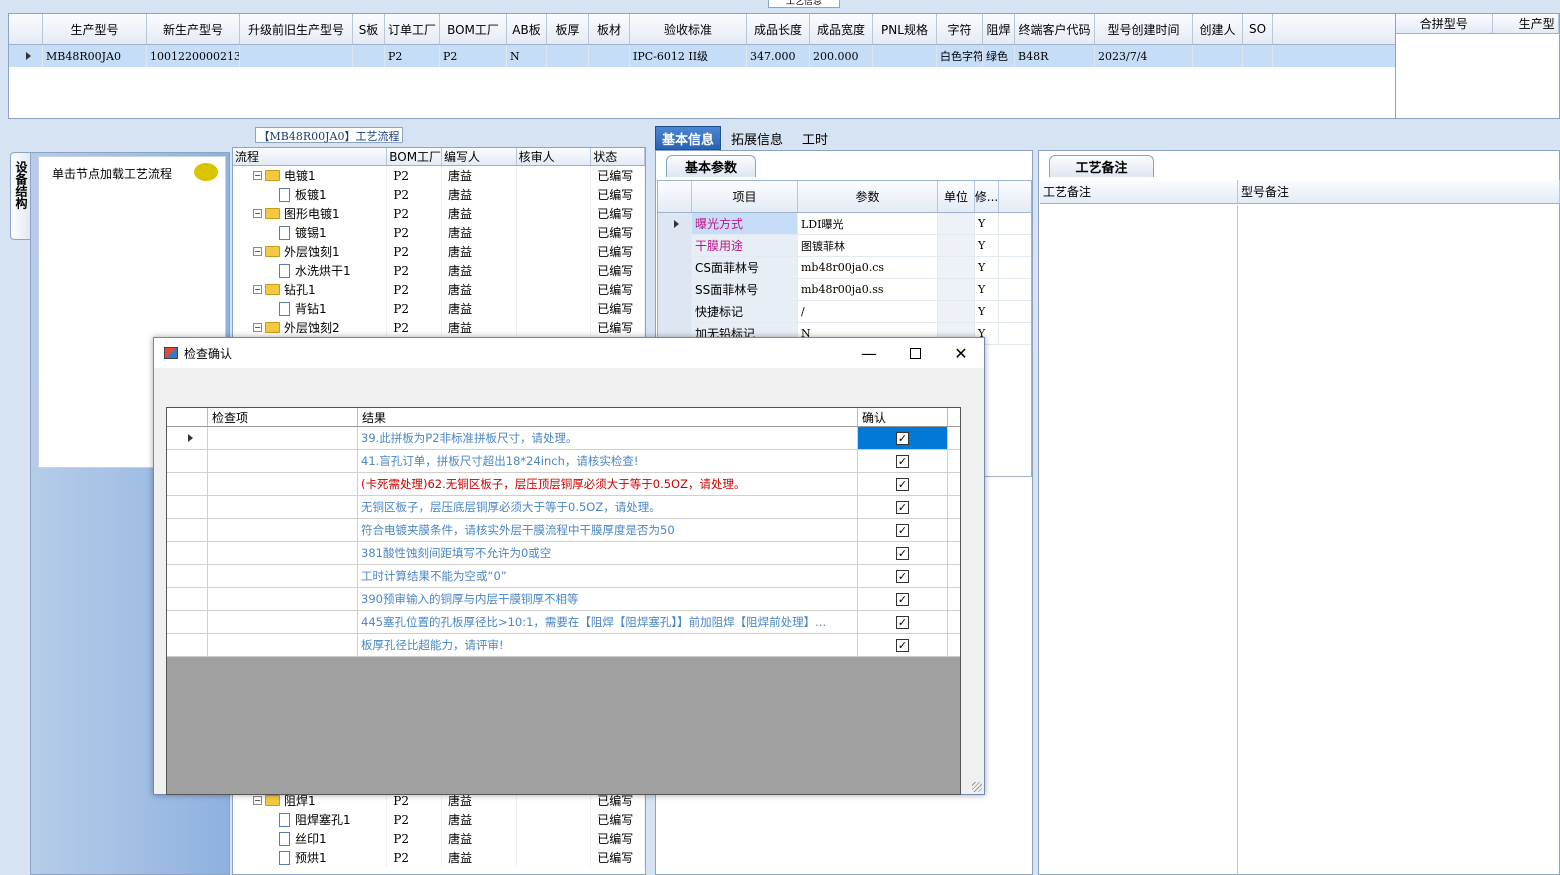  What do you see at coordinates (1218, 29) in the screenshot?
I see `column-header: 创建人` at bounding box center [1218, 29].